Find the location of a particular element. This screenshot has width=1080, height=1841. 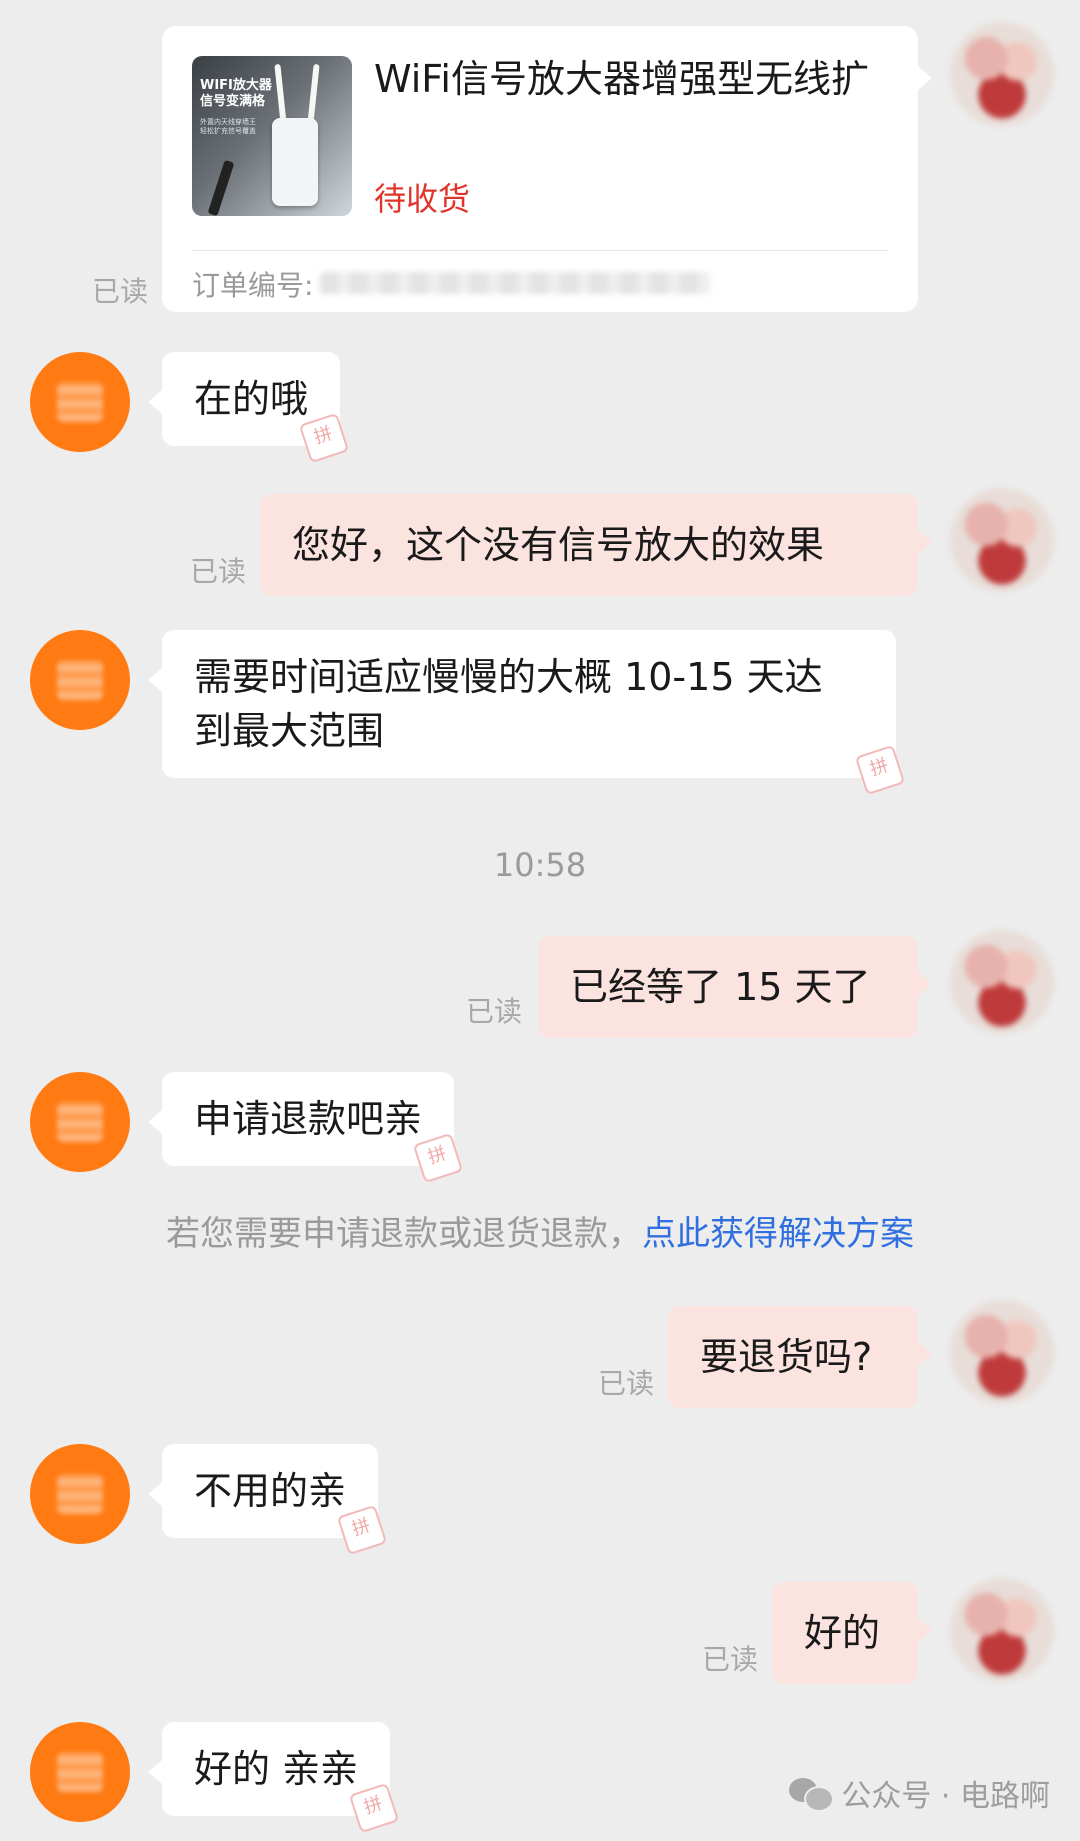

message-text: 已经等了 15 天了 is located at coordinates (720, 987).